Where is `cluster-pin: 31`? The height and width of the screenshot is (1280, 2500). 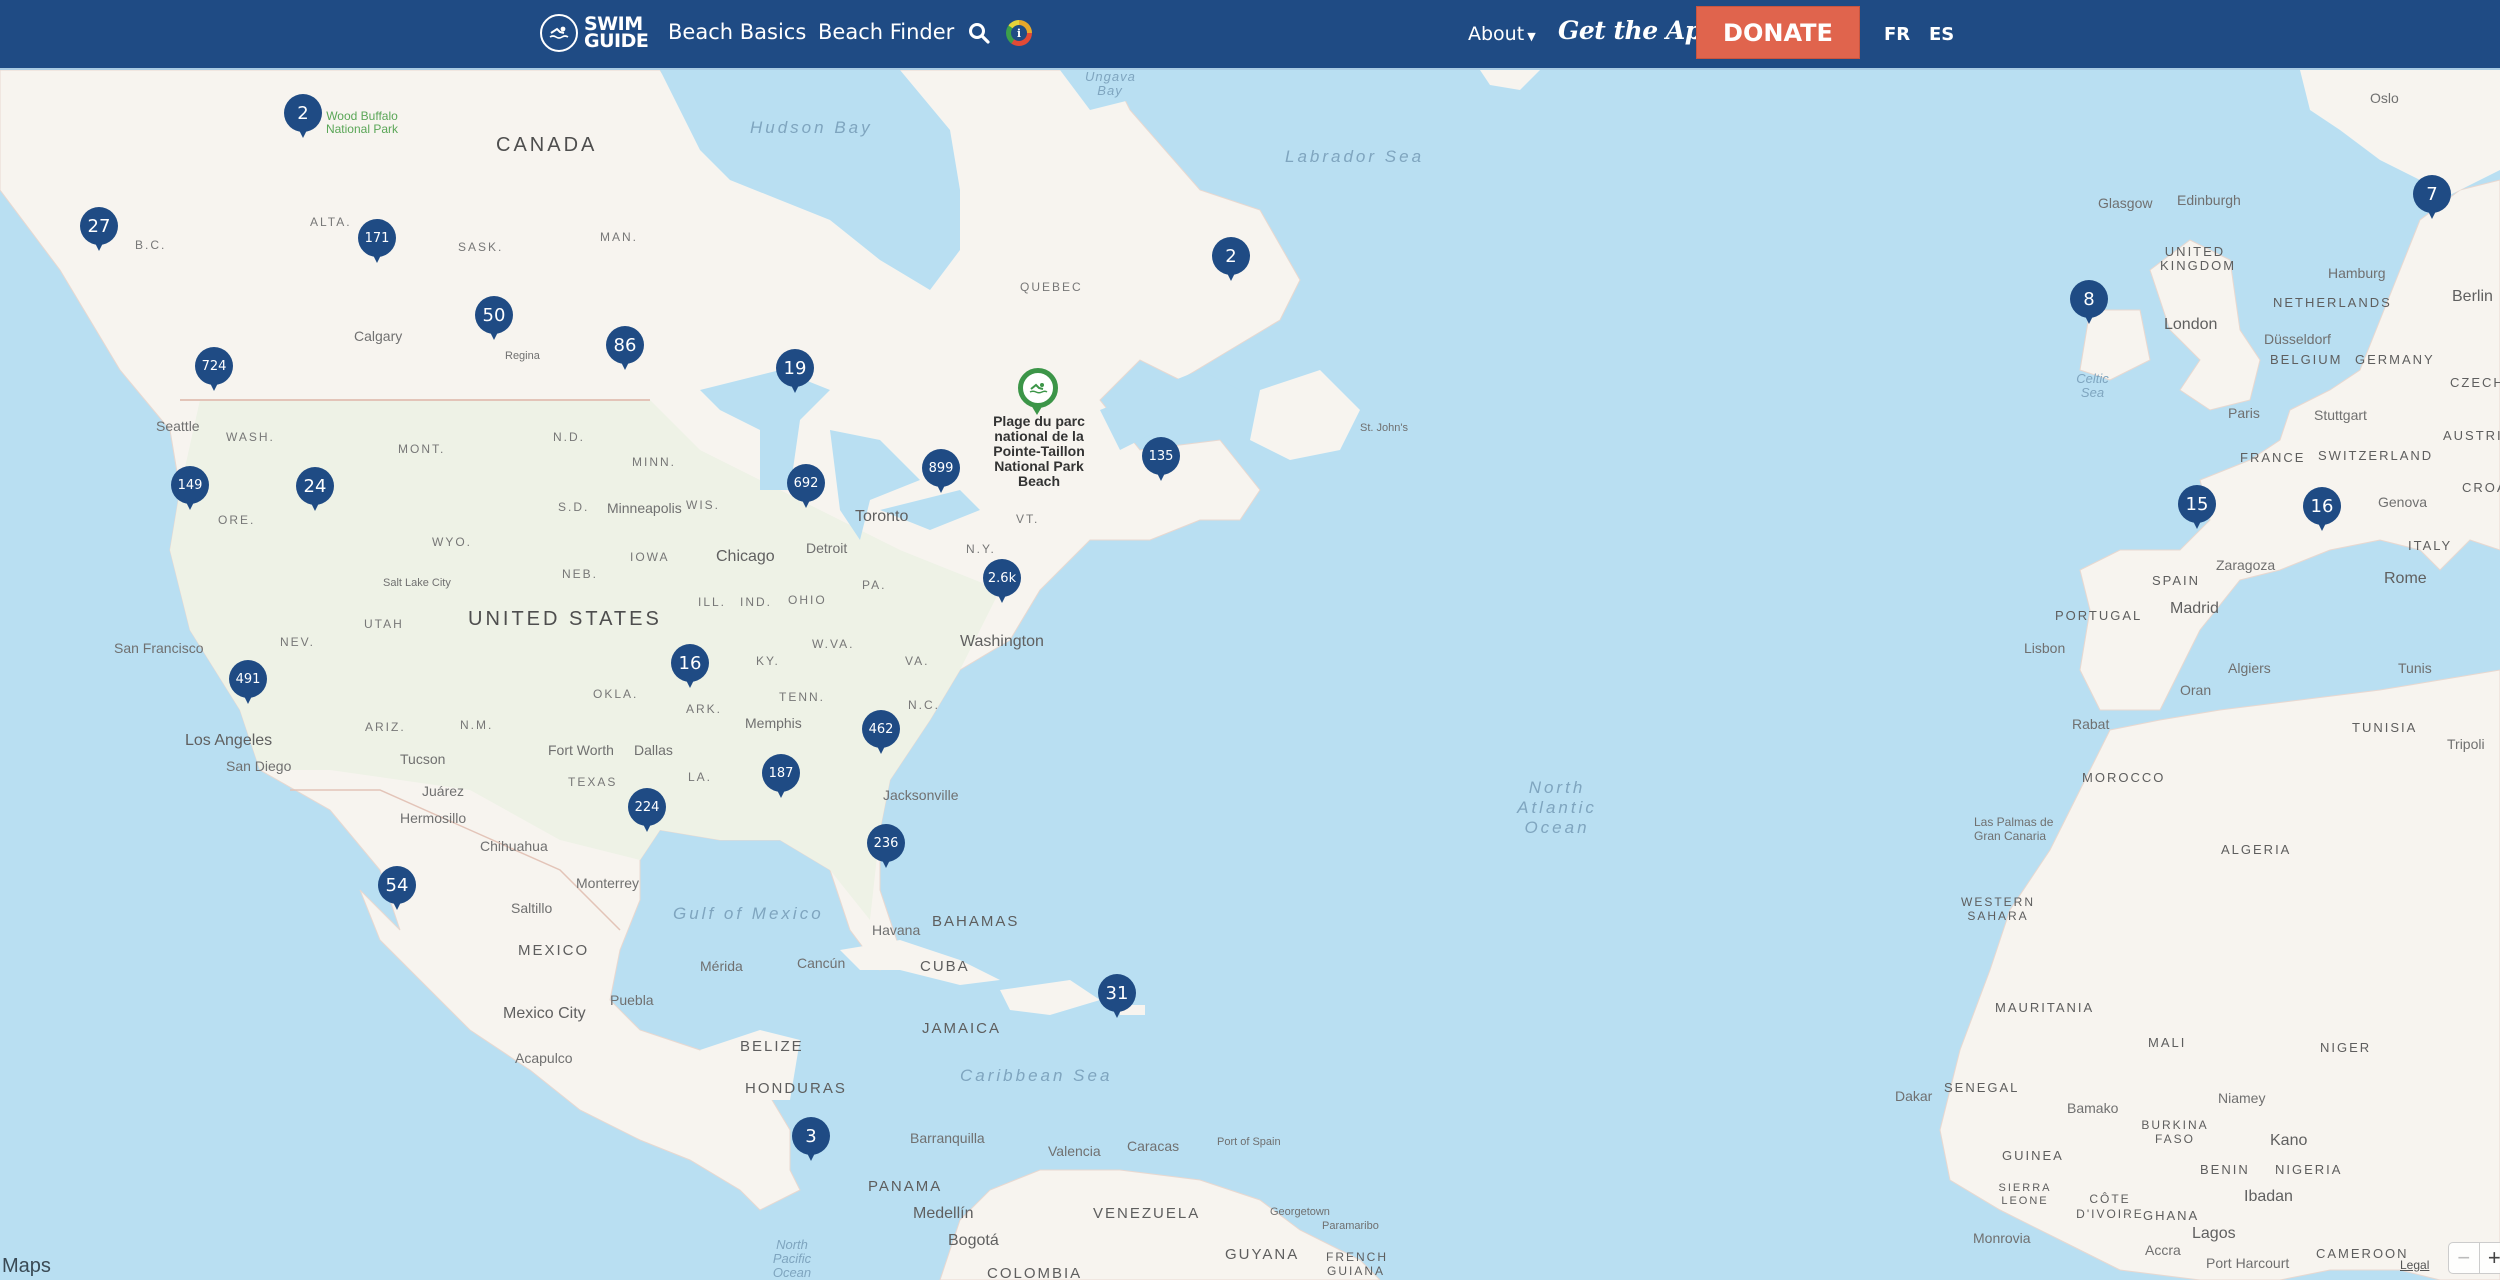 cluster-pin: 31 is located at coordinates (1117, 997).